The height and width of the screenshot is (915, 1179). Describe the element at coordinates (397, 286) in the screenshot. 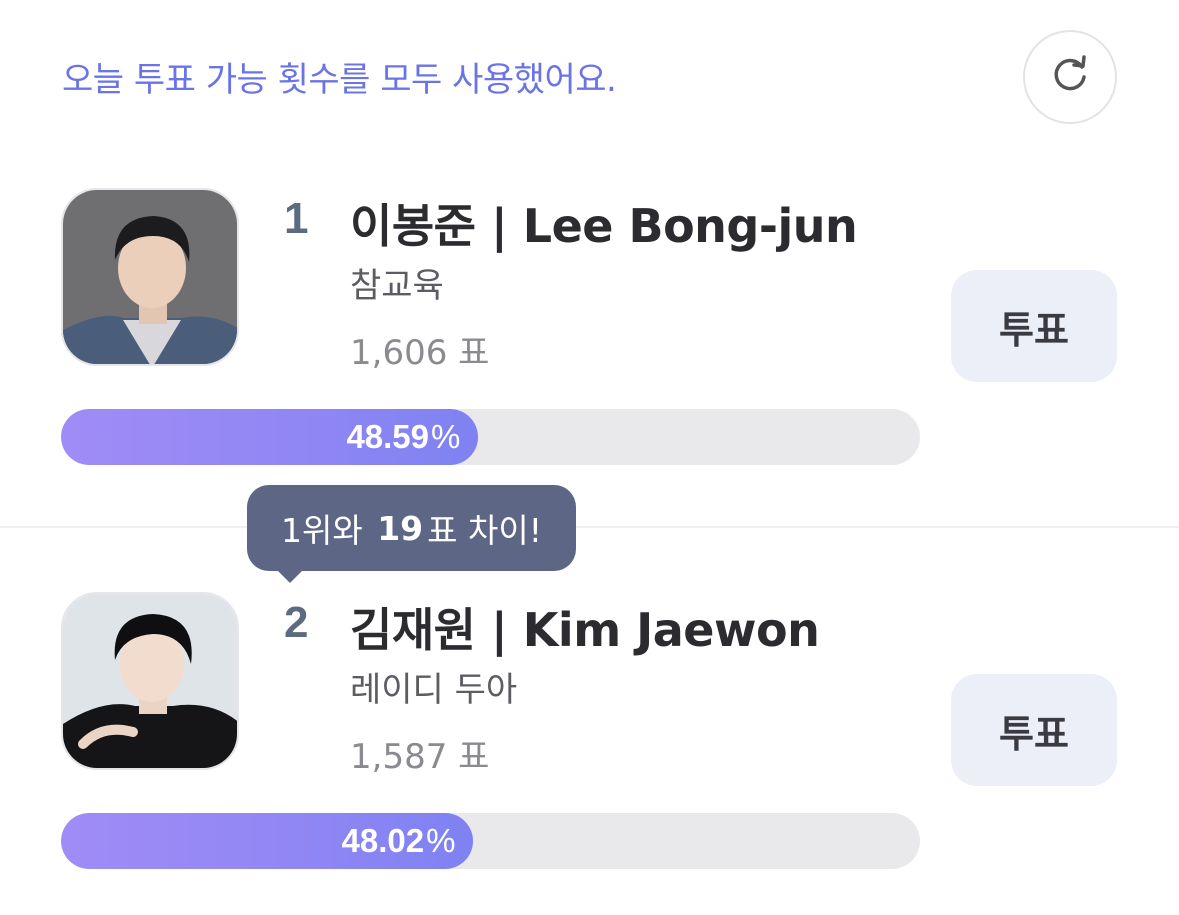

I see `candidate-group: 참교육` at that location.